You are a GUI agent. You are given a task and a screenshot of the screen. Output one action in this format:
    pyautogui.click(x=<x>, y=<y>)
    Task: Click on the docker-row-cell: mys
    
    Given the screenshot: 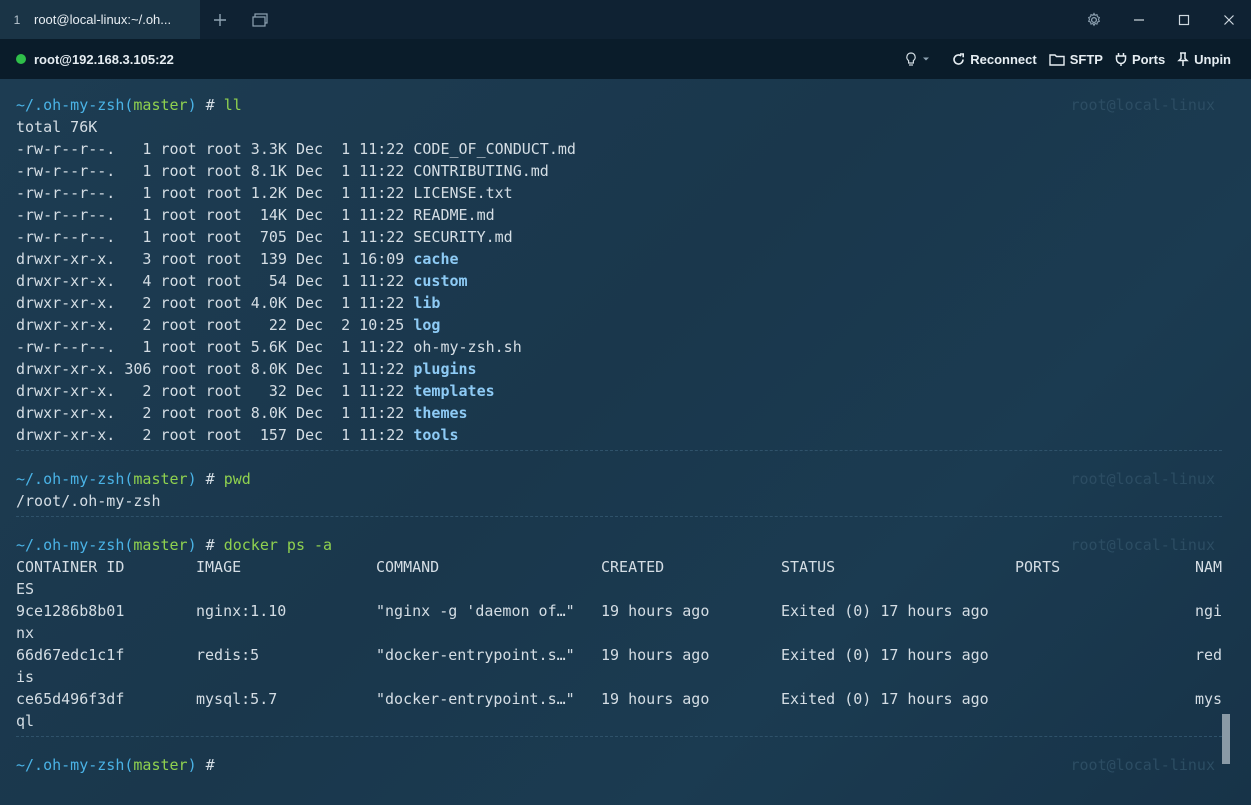 What is the action you would take?
    pyautogui.click(x=1209, y=699)
    